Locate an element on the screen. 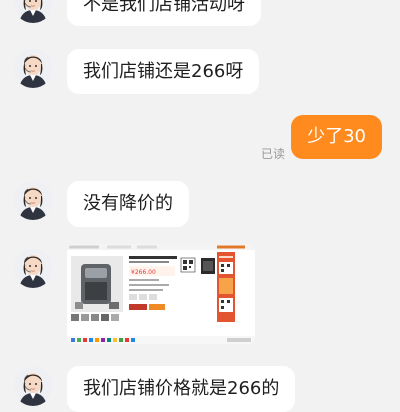 Image resolution: width=400 pixels, height=412 pixels. incoming-message-bubble: 我们店铺价格就是266的 is located at coordinates (181, 389).